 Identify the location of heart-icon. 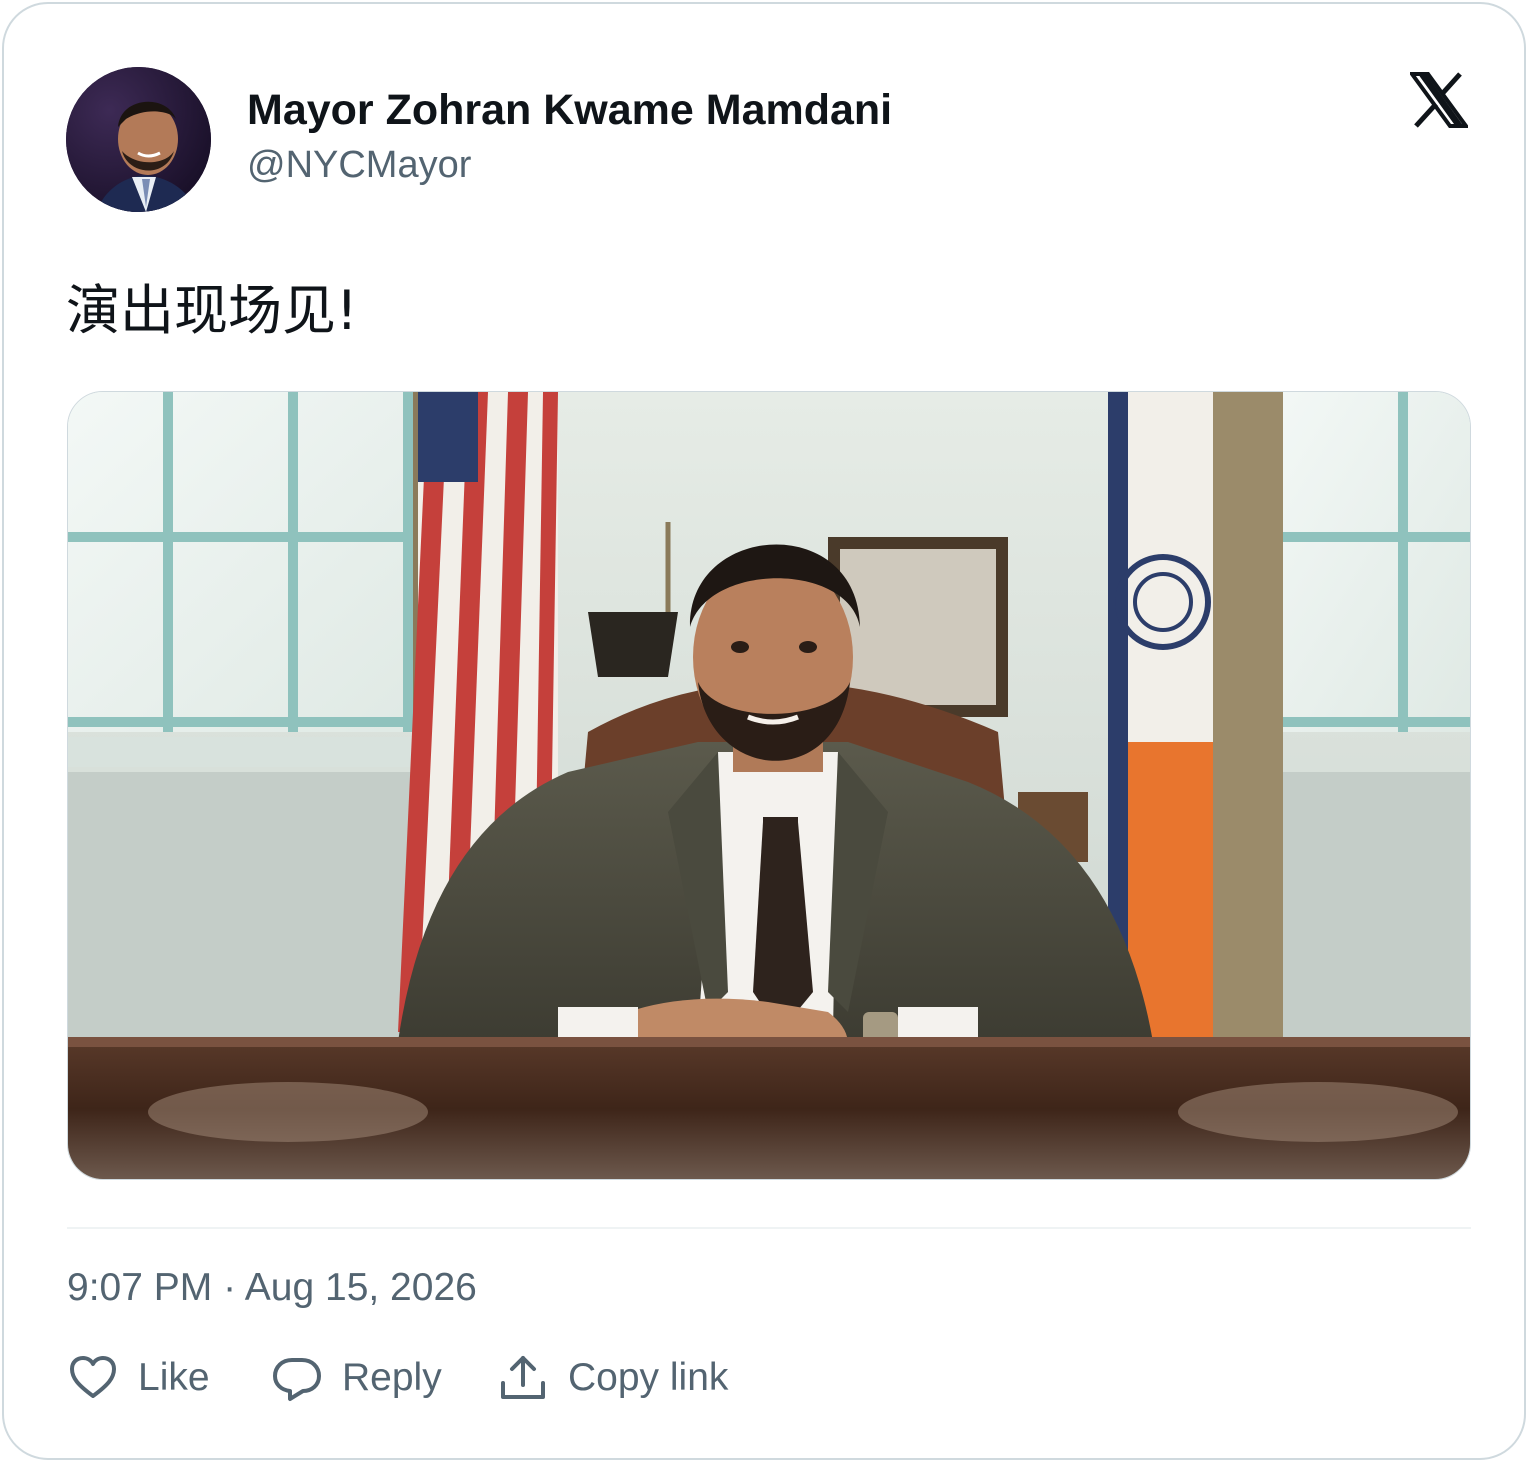
(93, 1377).